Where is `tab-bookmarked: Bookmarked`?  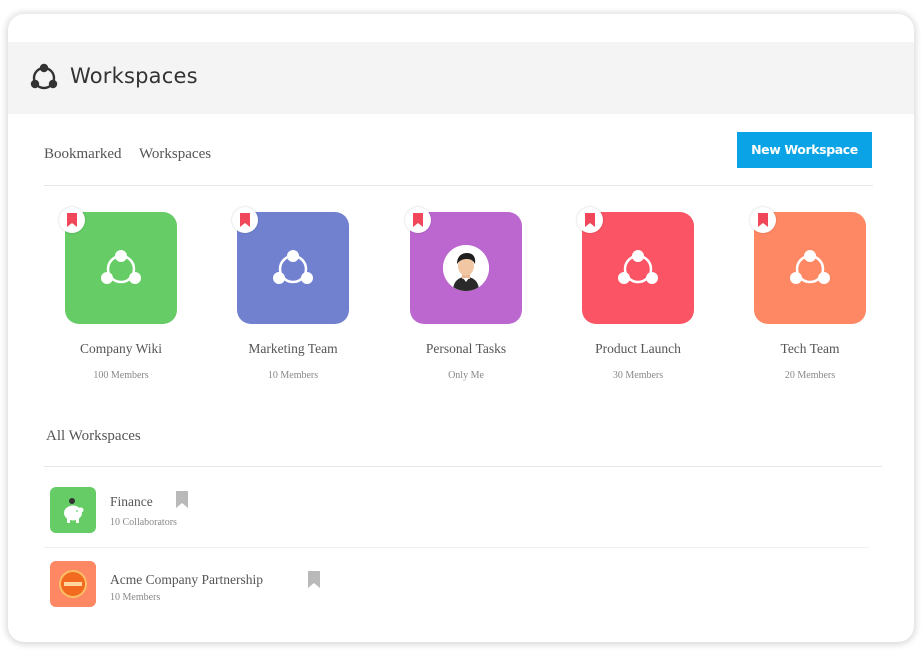 tab-bookmarked: Bookmarked is located at coordinates (82, 154).